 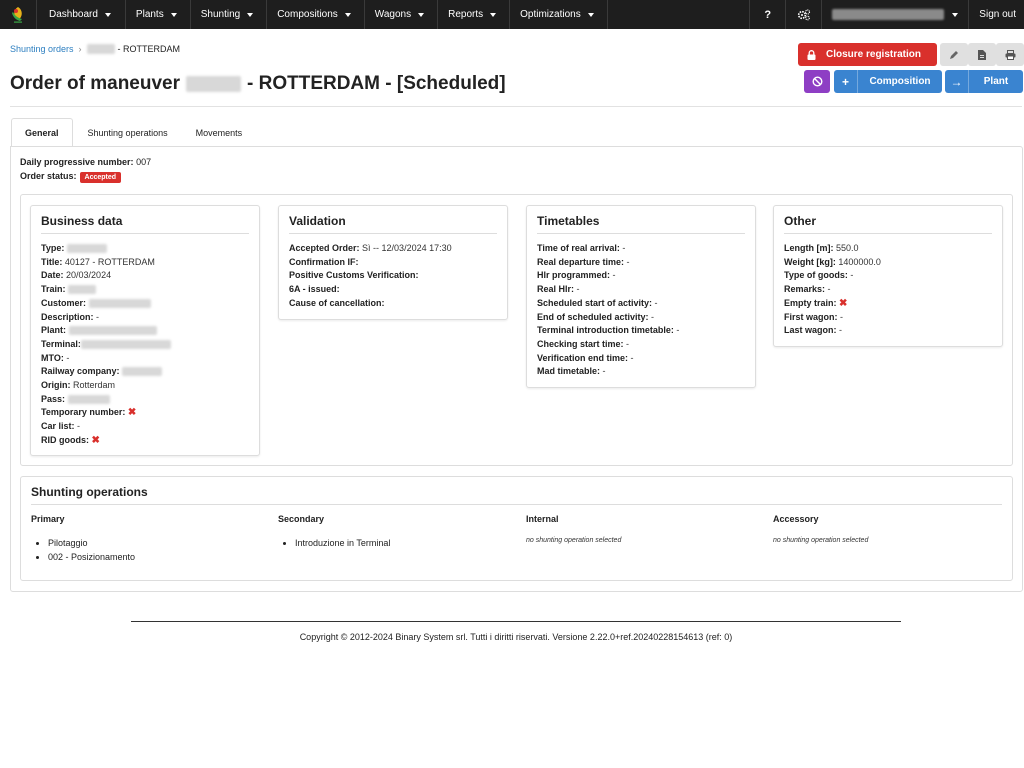 I want to click on railway-label: Railway company:, so click(x=80, y=371).